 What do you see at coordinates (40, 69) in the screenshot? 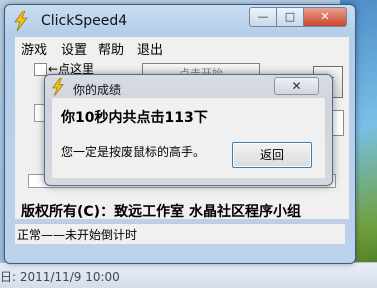
I see `option-checkbox` at bounding box center [40, 69].